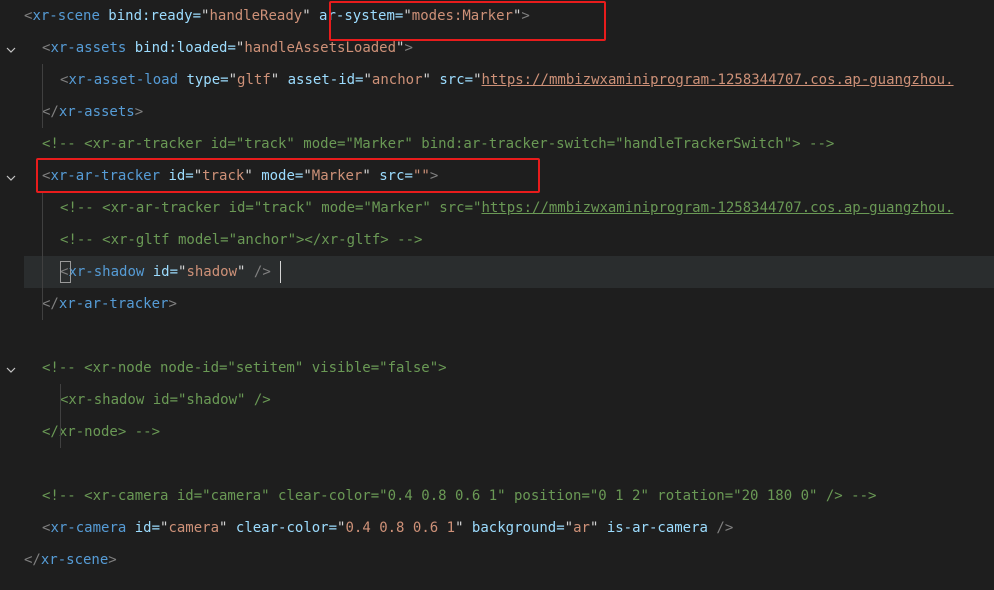  I want to click on code-token: background=, so click(514, 528).